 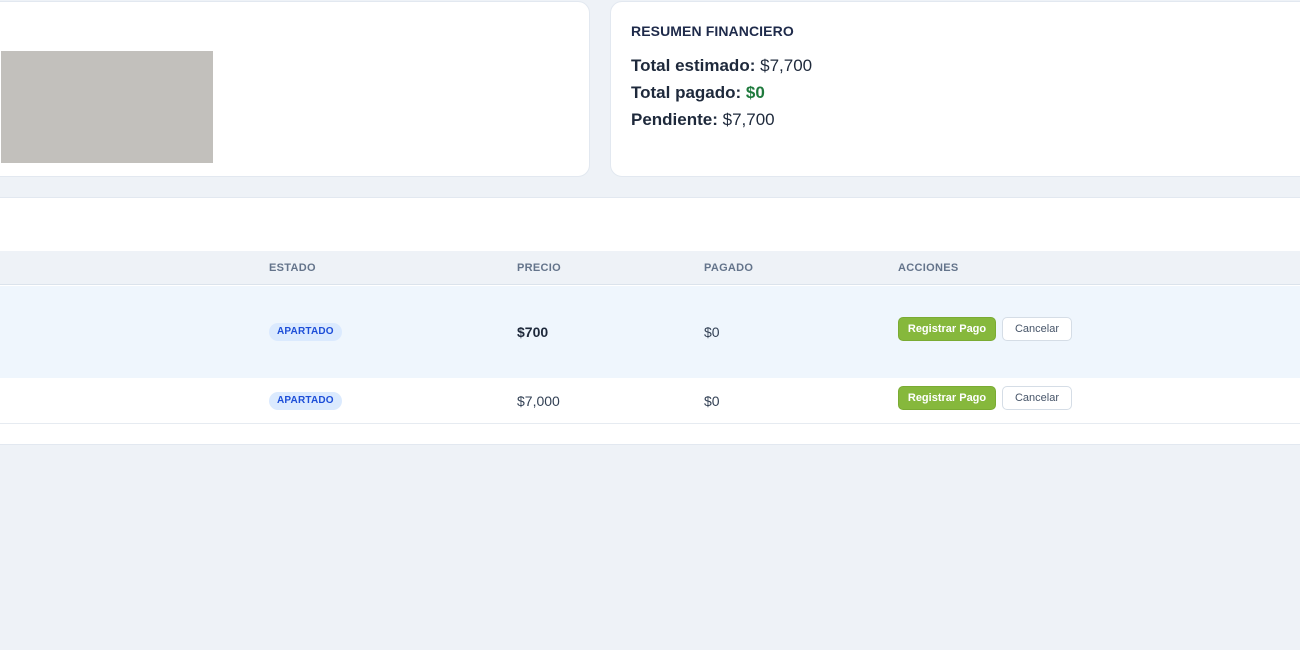 I want to click on header-acciones: ACCIONES, so click(x=928, y=268).